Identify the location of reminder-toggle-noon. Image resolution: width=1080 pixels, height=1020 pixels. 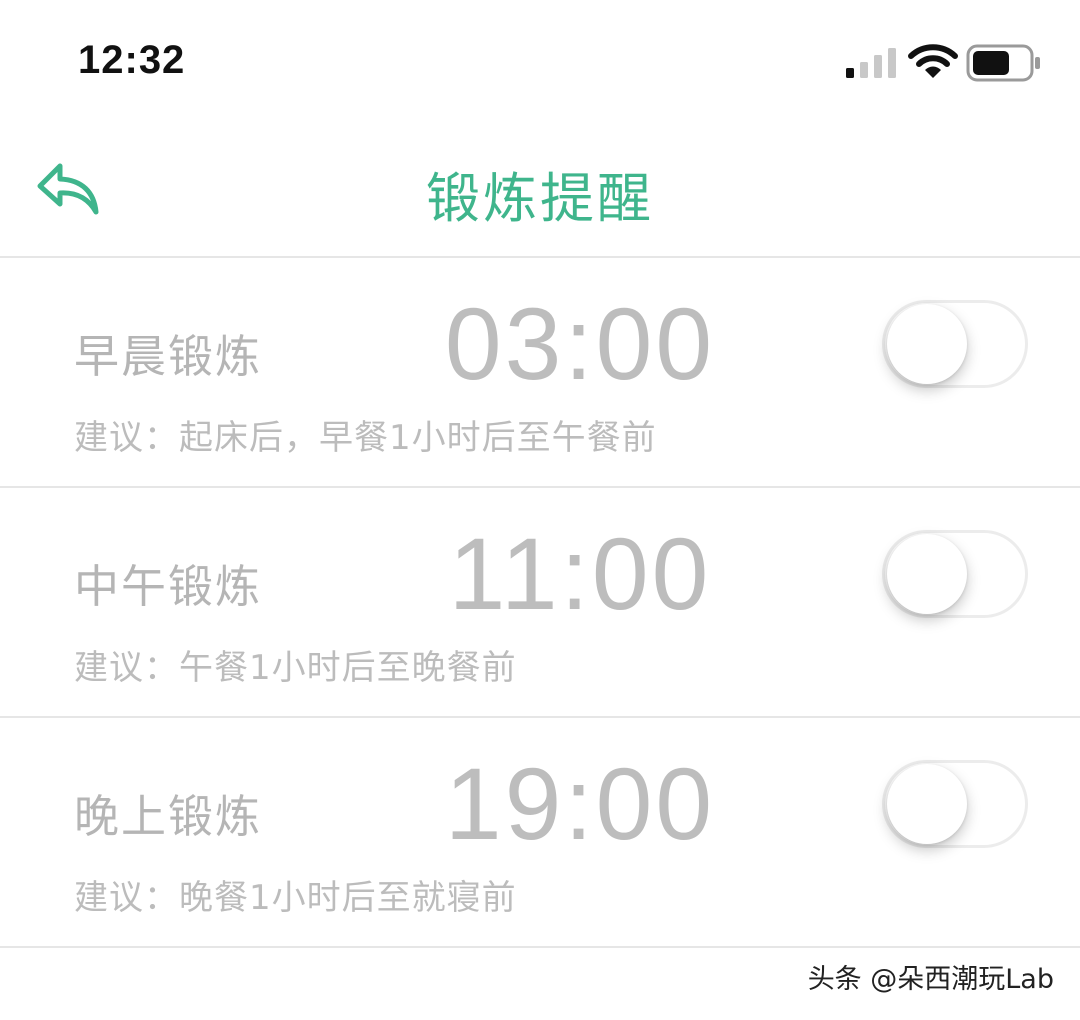
(955, 574).